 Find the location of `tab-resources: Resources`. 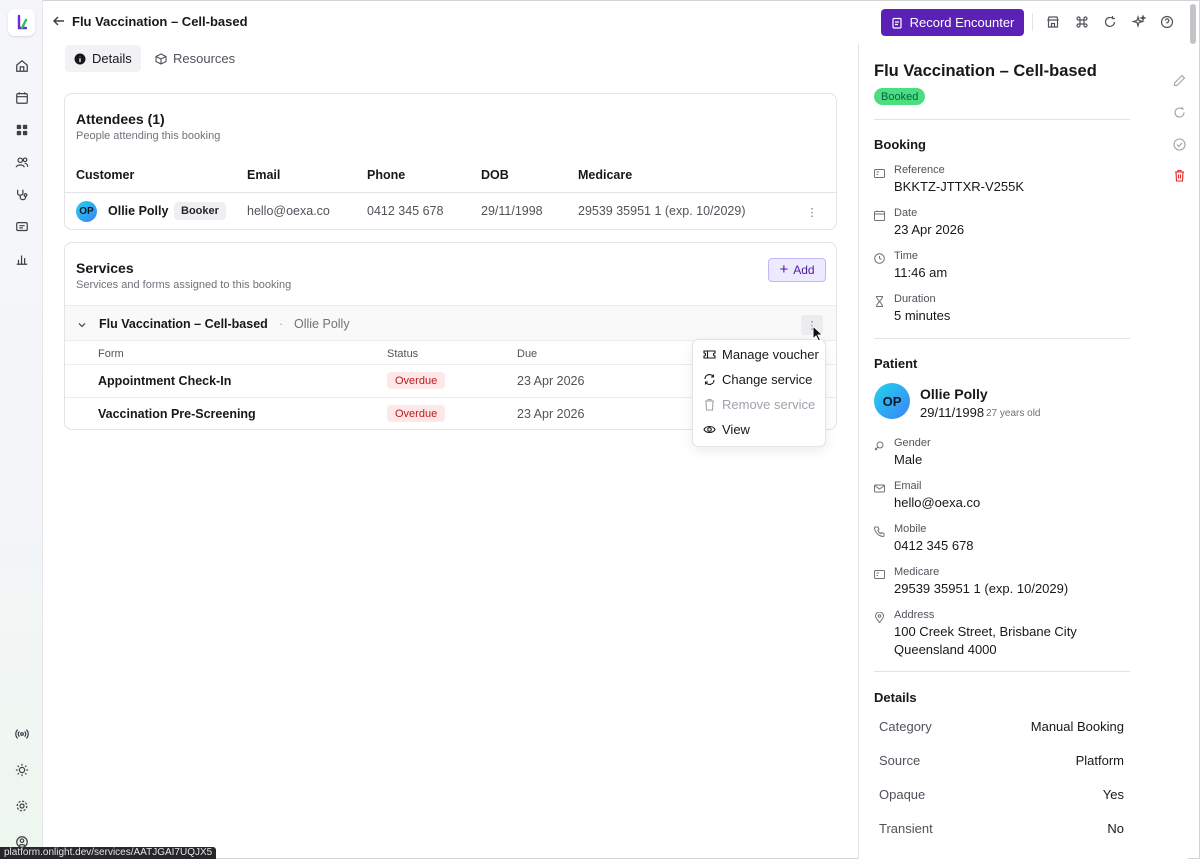

tab-resources: Resources is located at coordinates (195, 58).